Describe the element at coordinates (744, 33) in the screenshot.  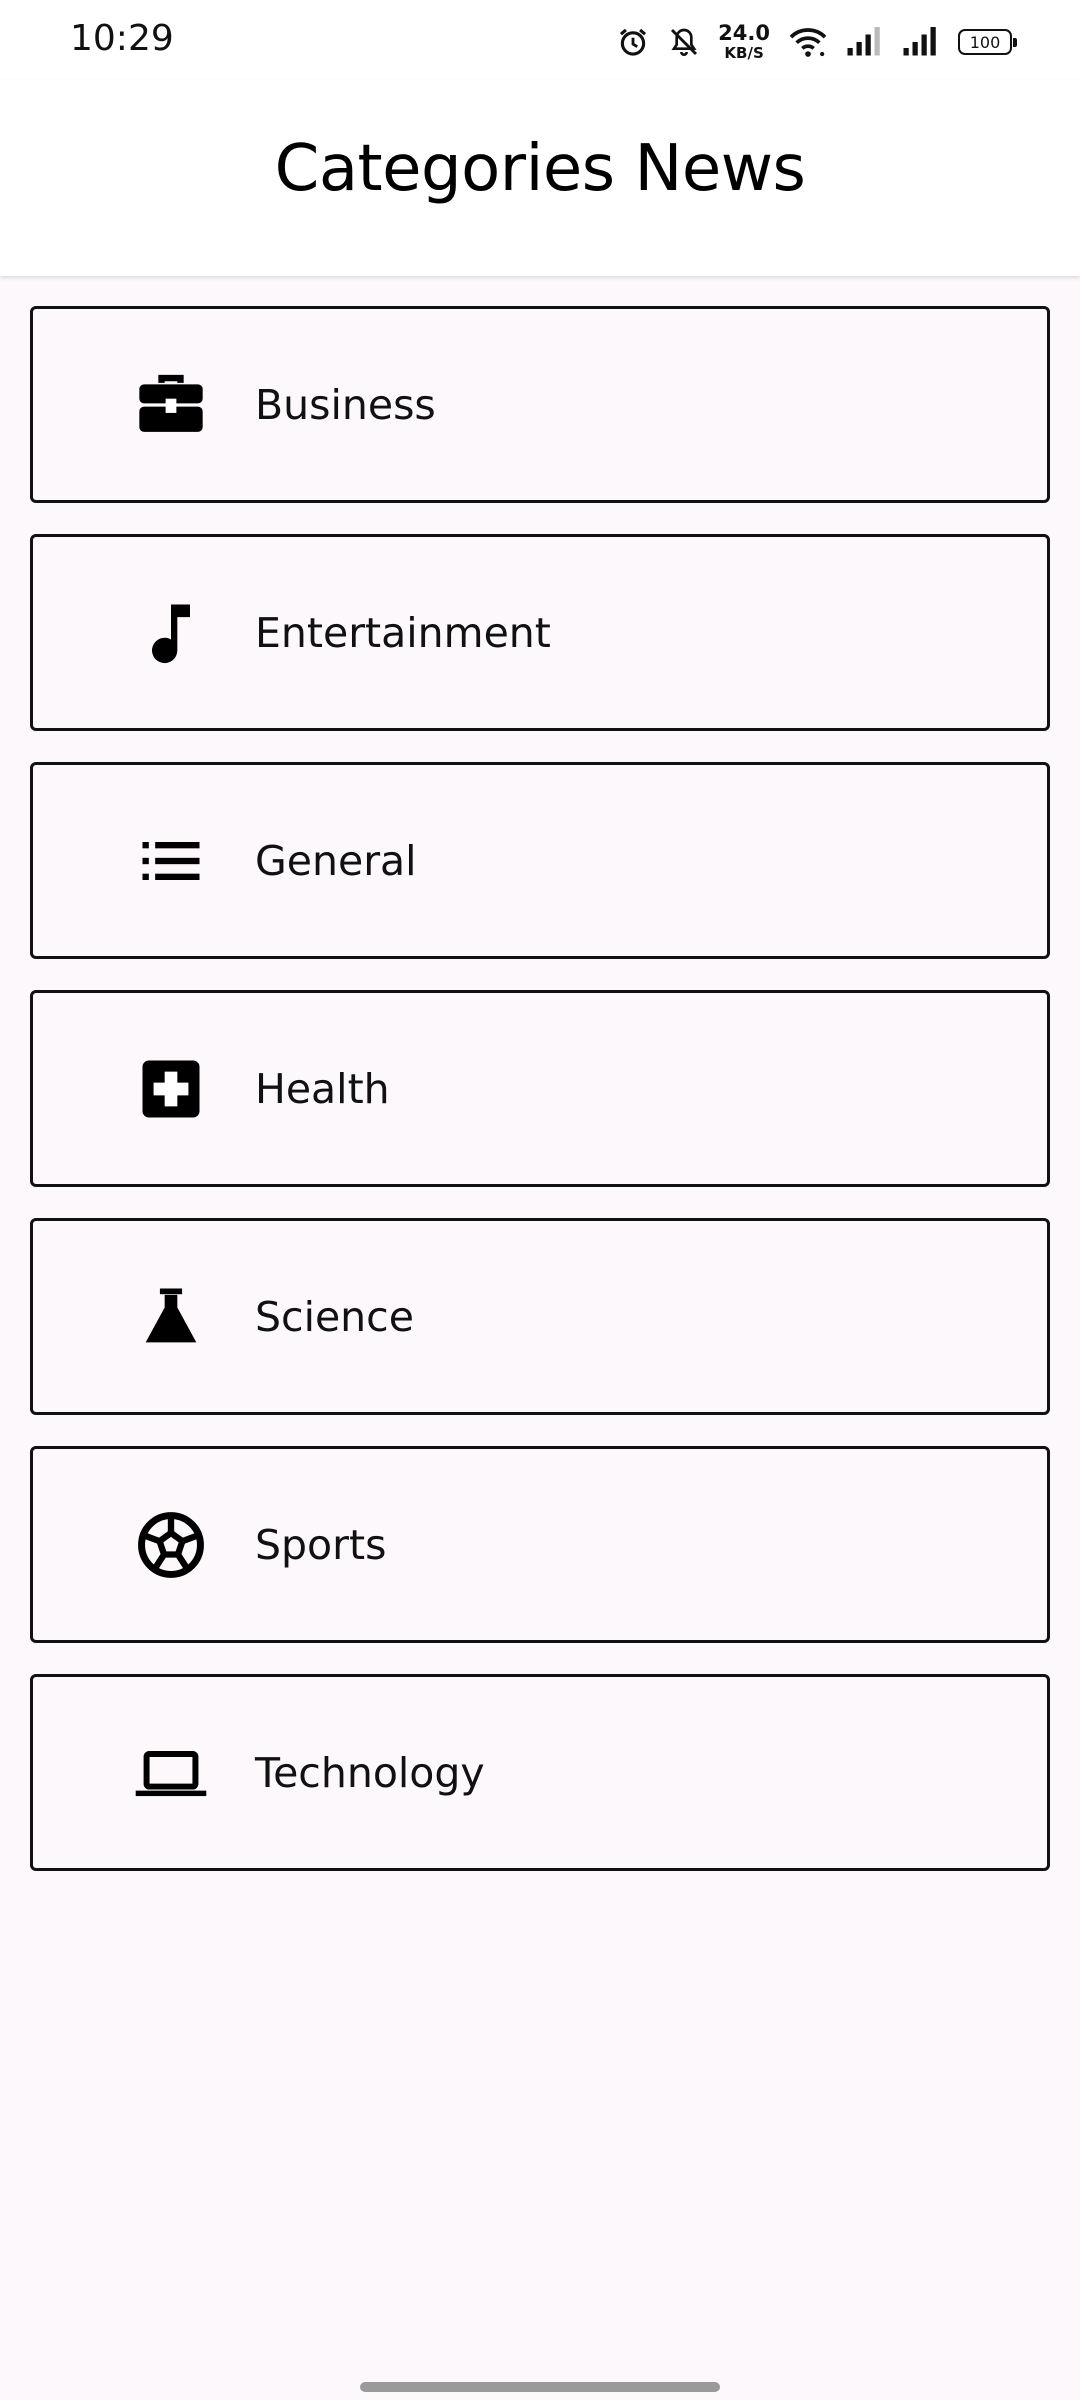
I see `network-speed-value: 24.0` at that location.